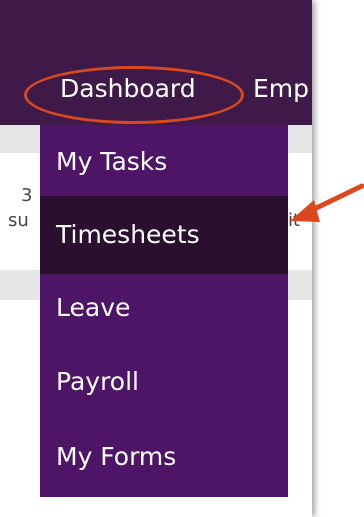 The width and height of the screenshot is (364, 517). I want to click on nav-item-dashboard: Dashboard, so click(128, 89).